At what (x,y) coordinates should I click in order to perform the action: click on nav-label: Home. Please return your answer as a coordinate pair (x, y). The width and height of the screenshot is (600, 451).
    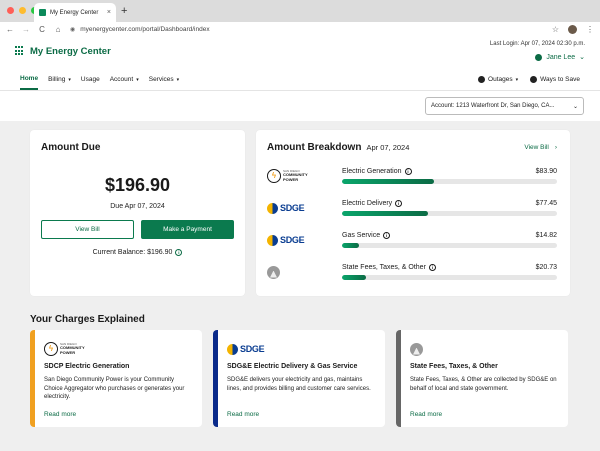
    Looking at the image, I should click on (29, 78).